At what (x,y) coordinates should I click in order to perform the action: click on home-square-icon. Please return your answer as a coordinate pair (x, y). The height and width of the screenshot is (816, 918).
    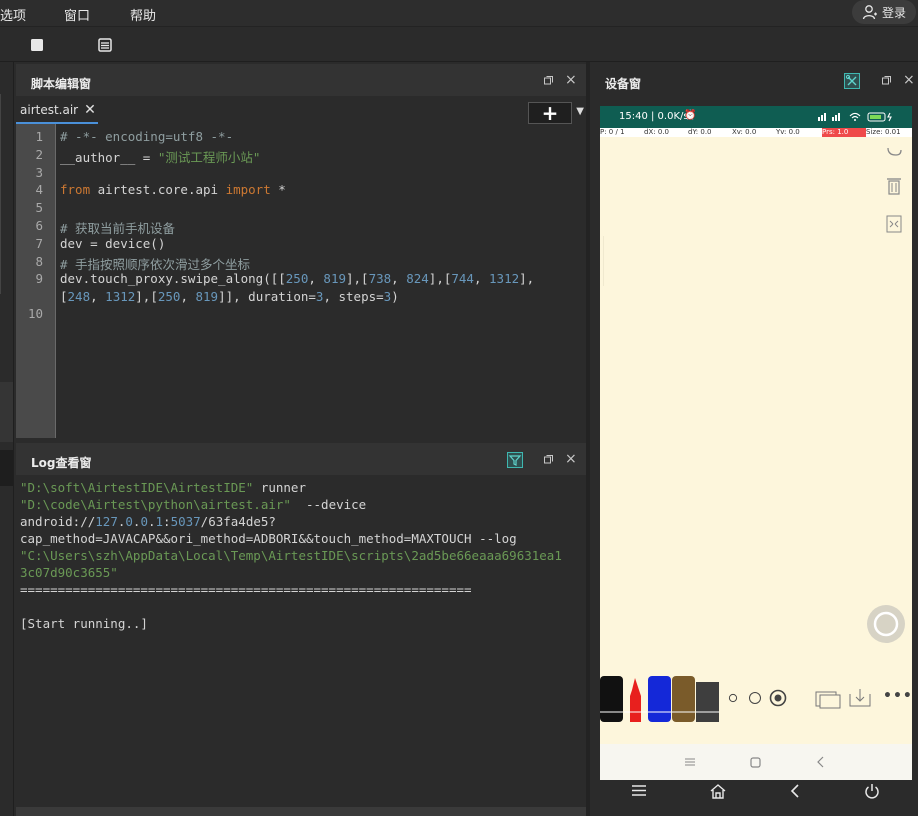
    Looking at the image, I should click on (755, 762).